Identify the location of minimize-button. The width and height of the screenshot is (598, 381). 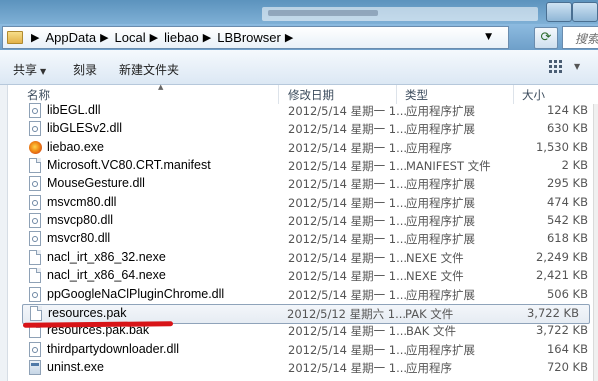
(559, 12).